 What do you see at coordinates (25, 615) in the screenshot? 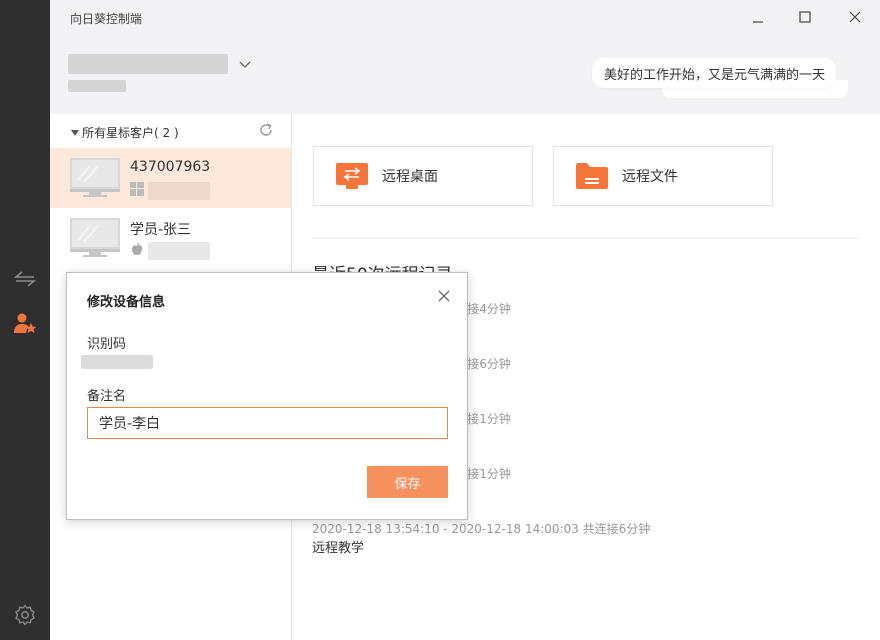
I see `settings-gear-icon` at bounding box center [25, 615].